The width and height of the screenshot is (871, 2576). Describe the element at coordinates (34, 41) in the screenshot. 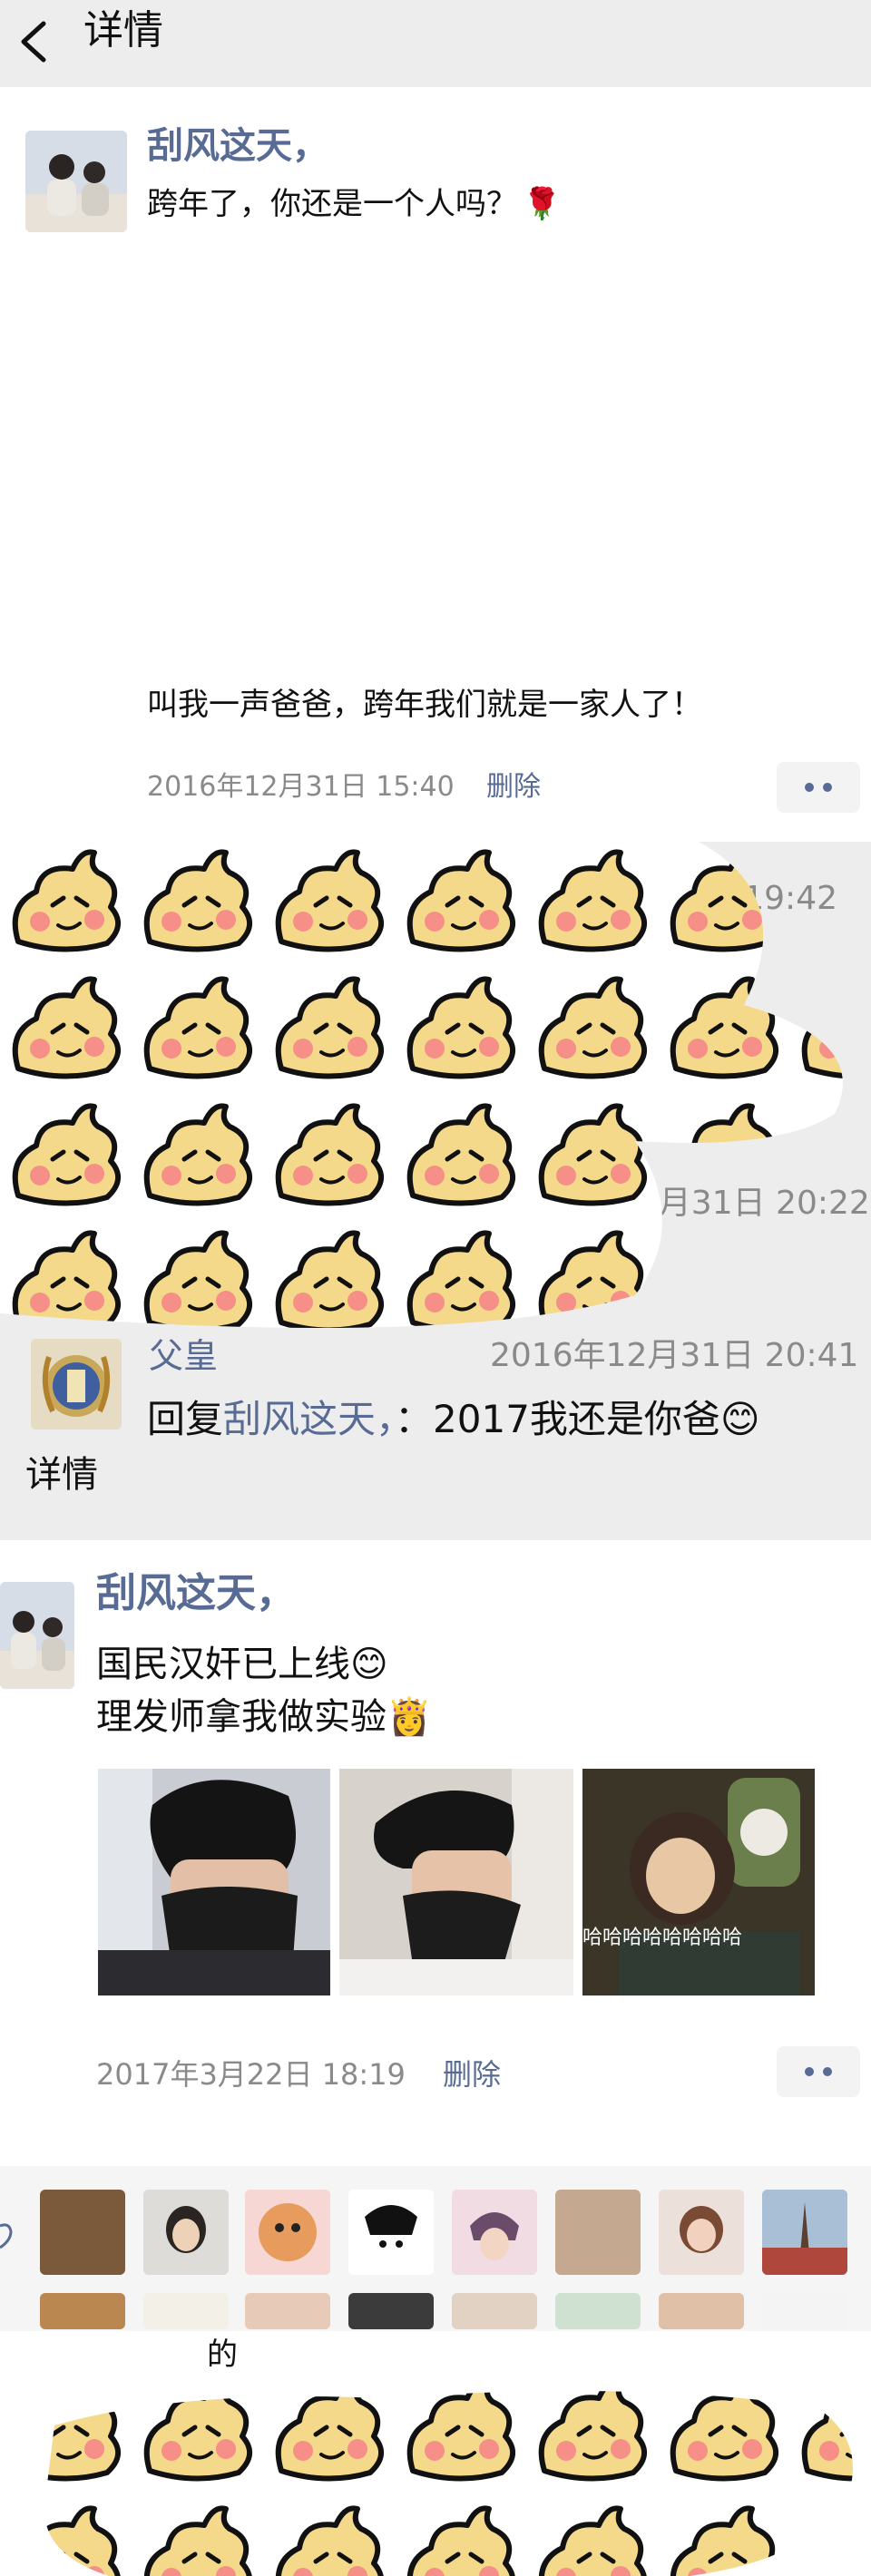

I see `back-arrow-icon` at that location.